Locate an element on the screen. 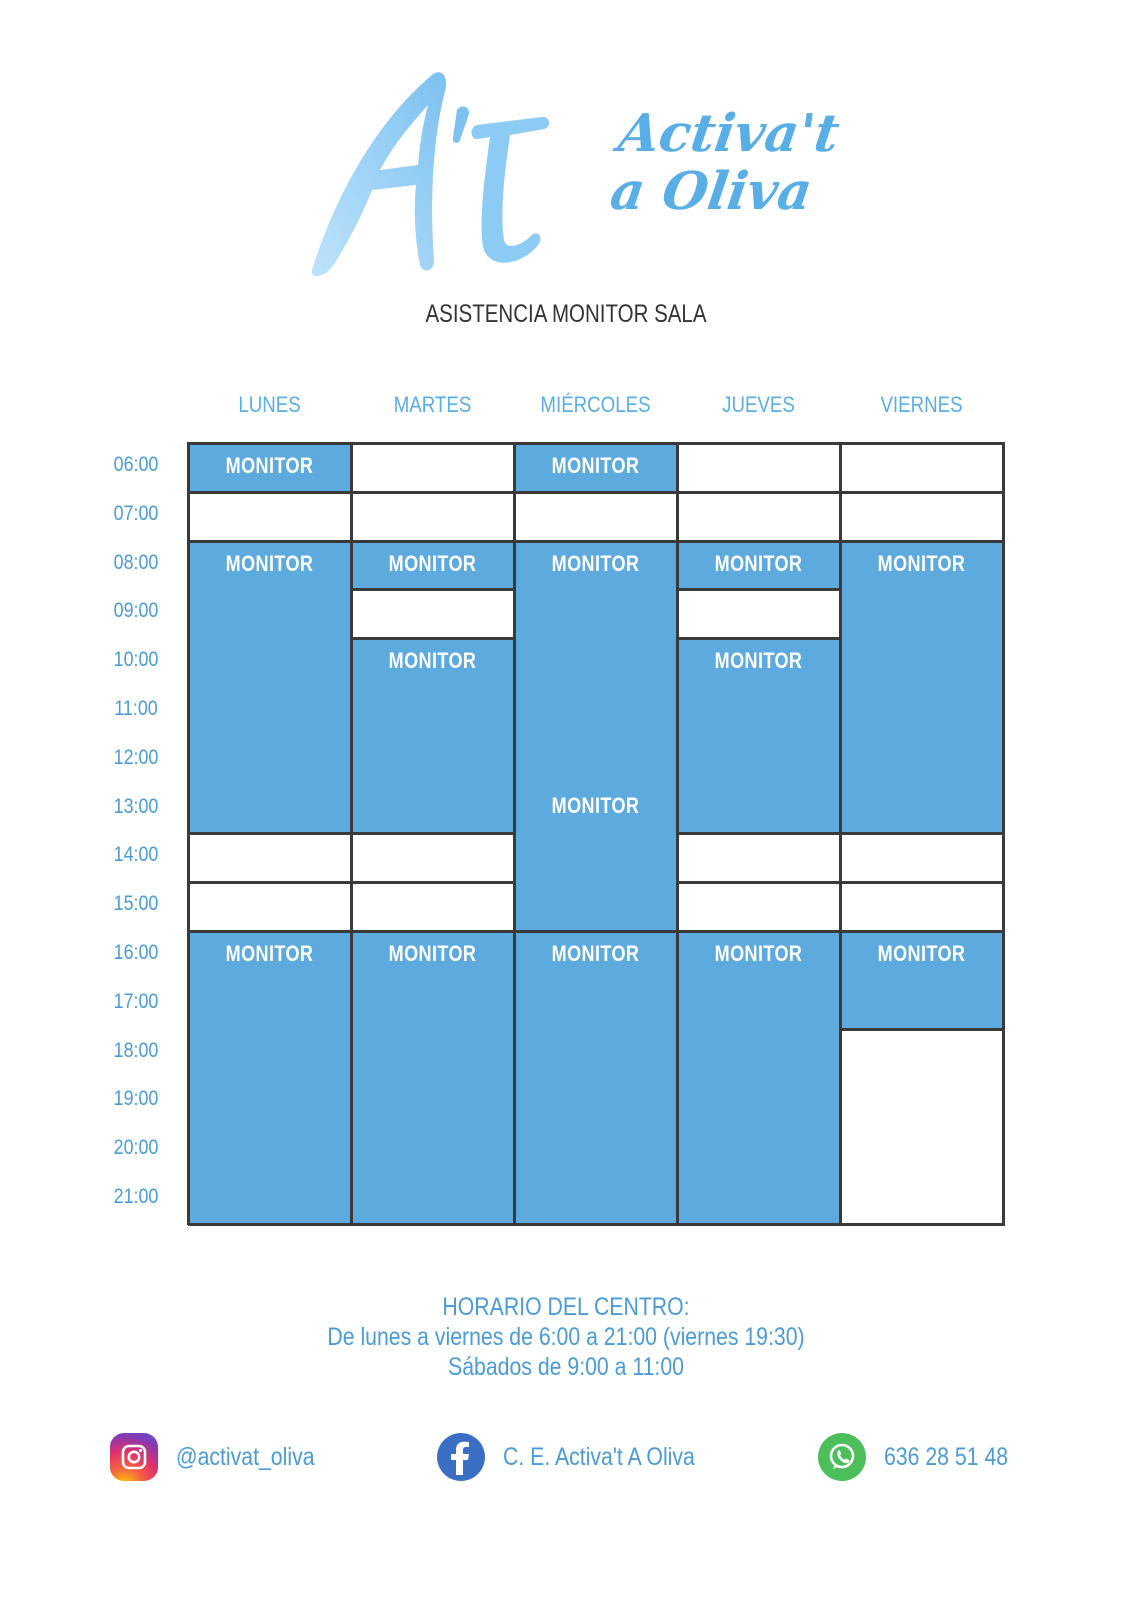 This screenshot has width=1132, height=1600. instagram-icon is located at coordinates (134, 1457).